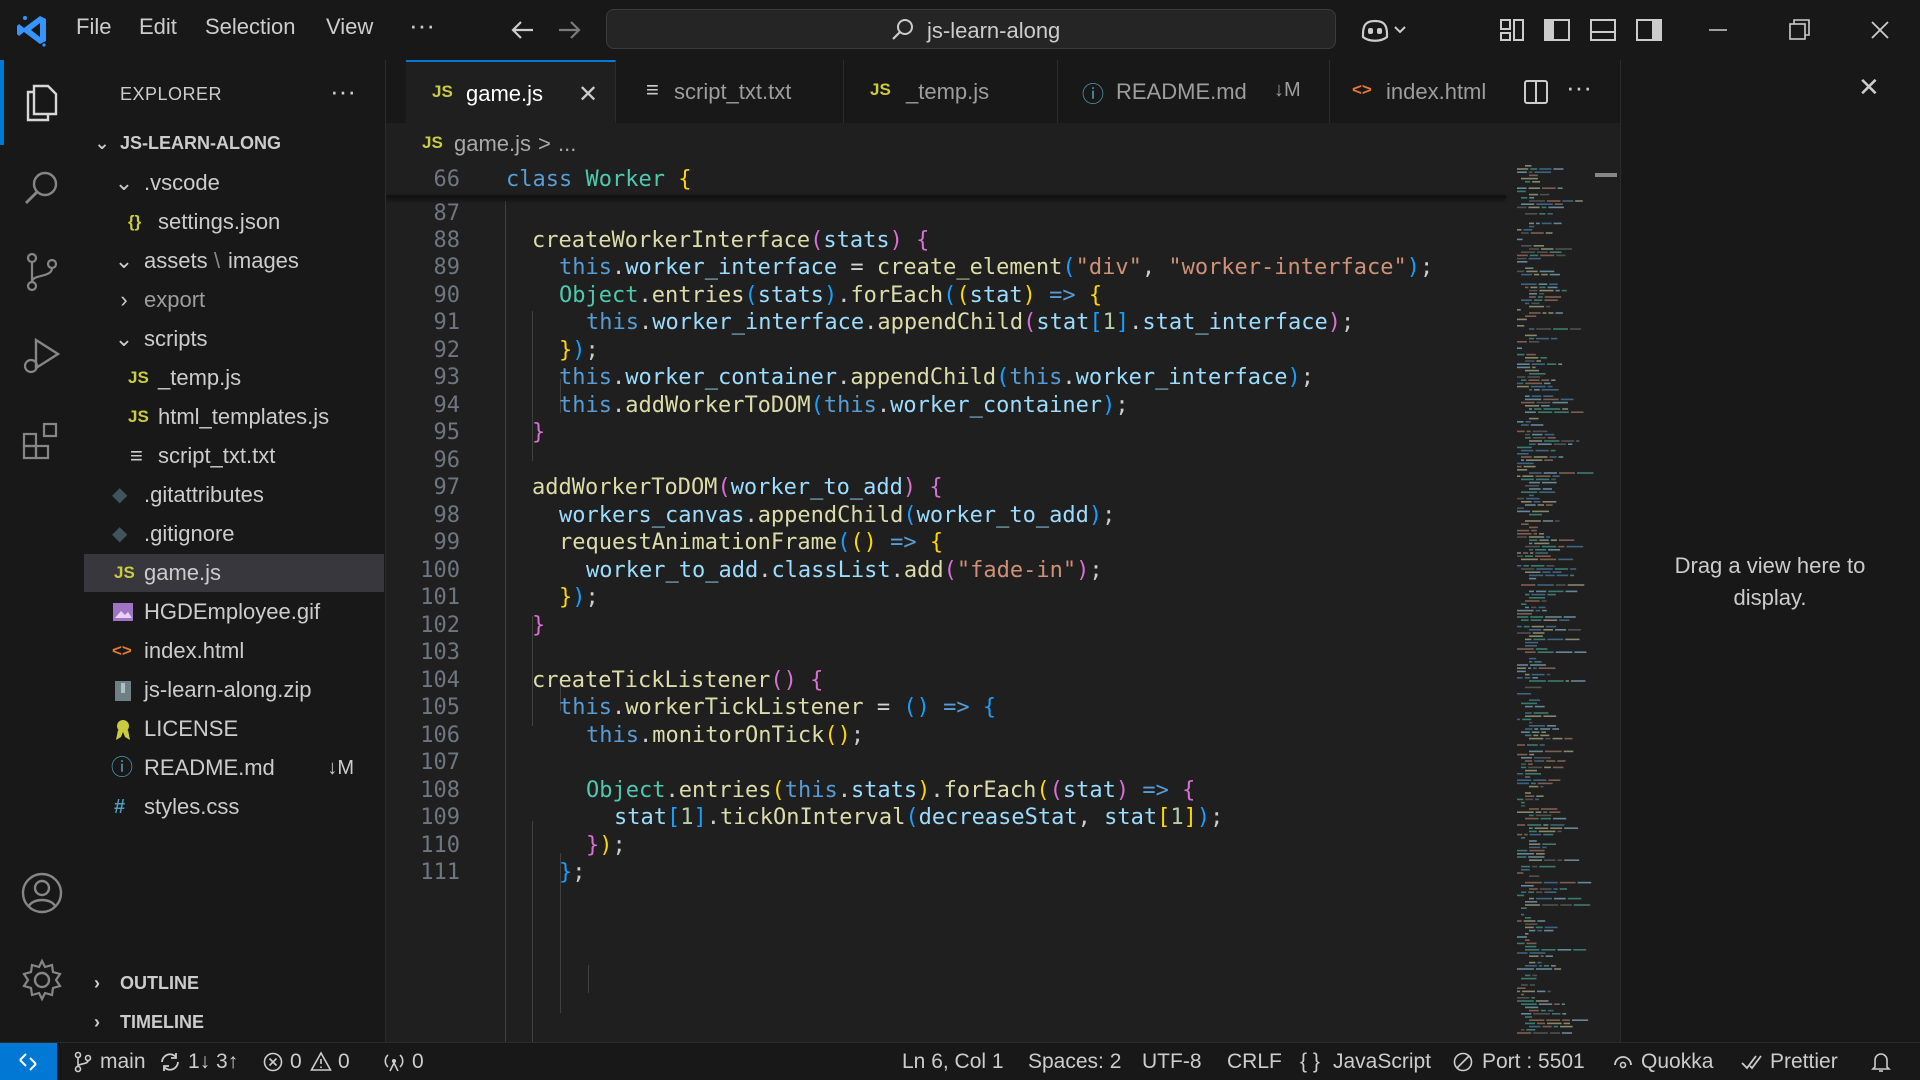  Describe the element at coordinates (1804, 1062) in the screenshot. I see `prettier-status: Prettier` at that location.